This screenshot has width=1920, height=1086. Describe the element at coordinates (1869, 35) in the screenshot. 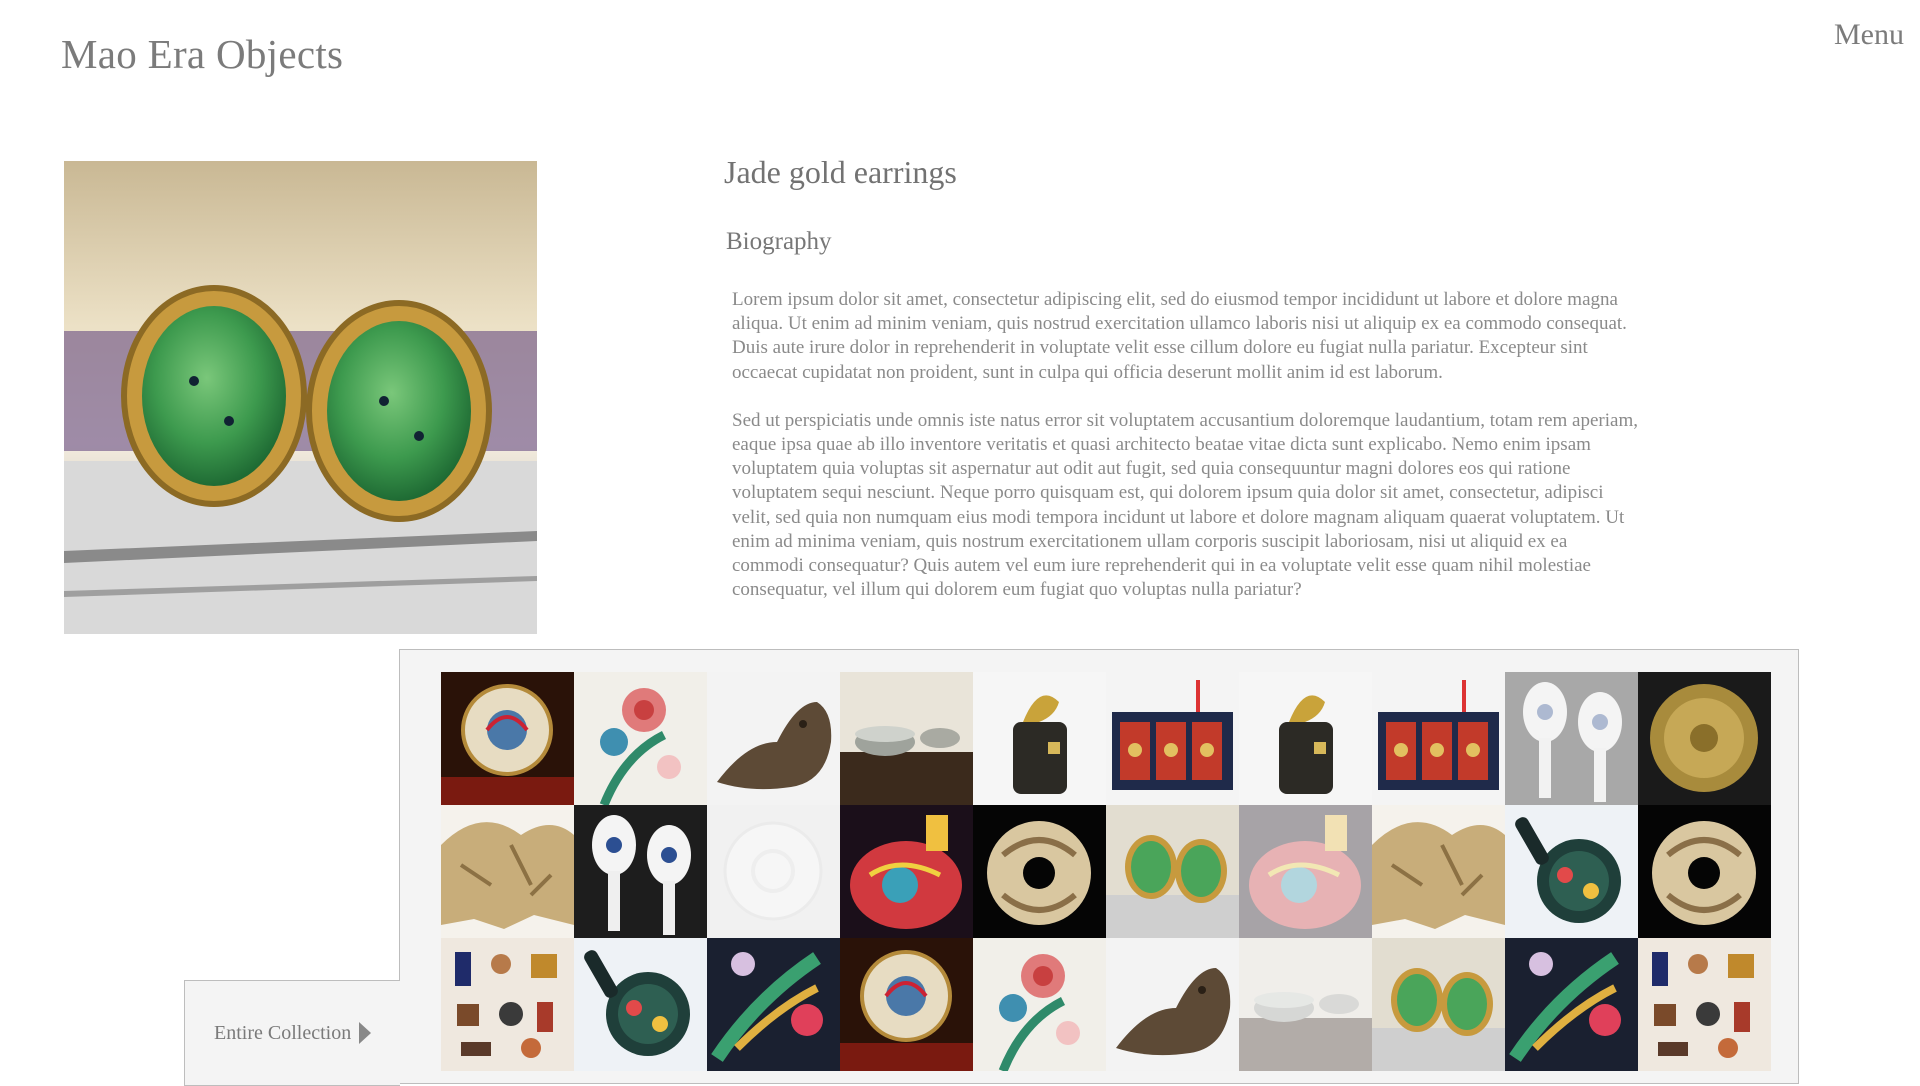

I see `menu-link: Menu` at that location.